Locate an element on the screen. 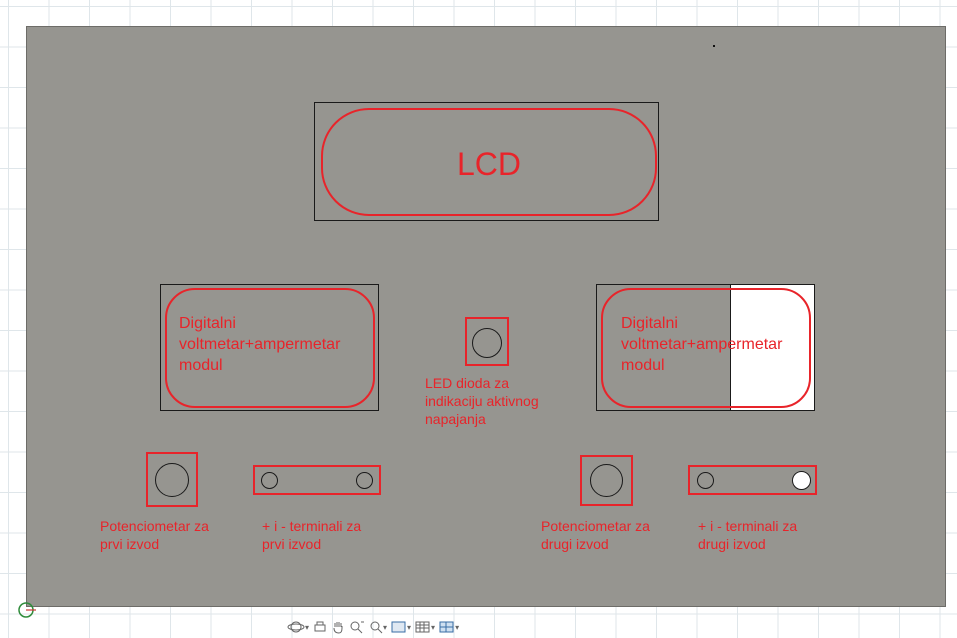 Image resolution: width=957 pixels, height=638 pixels. zoom-window-icon is located at coordinates (357, 627).